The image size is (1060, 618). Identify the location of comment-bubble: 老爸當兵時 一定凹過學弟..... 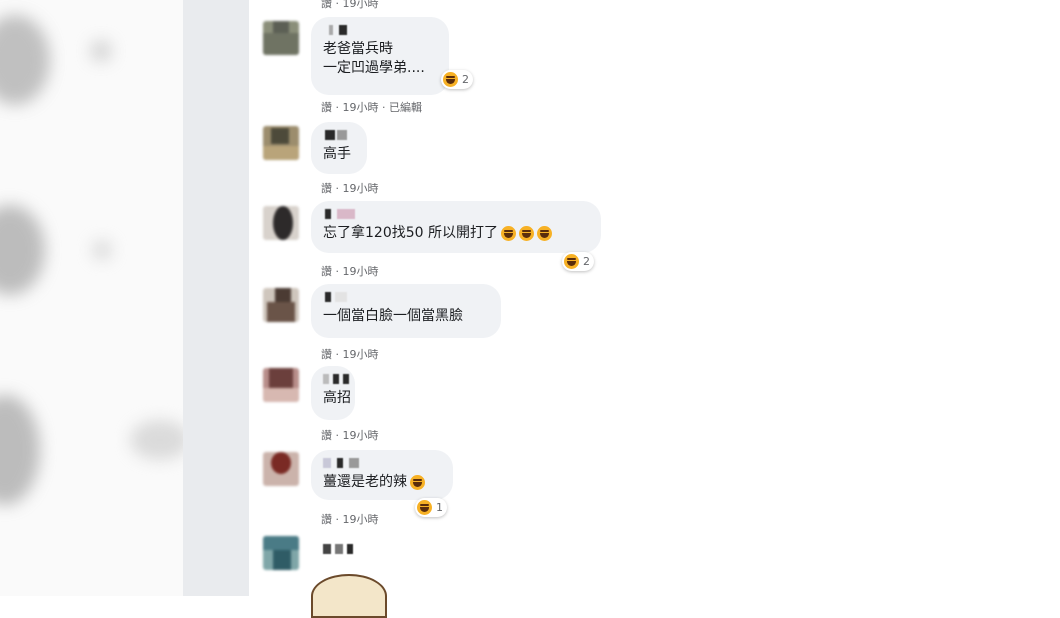
(380, 56).